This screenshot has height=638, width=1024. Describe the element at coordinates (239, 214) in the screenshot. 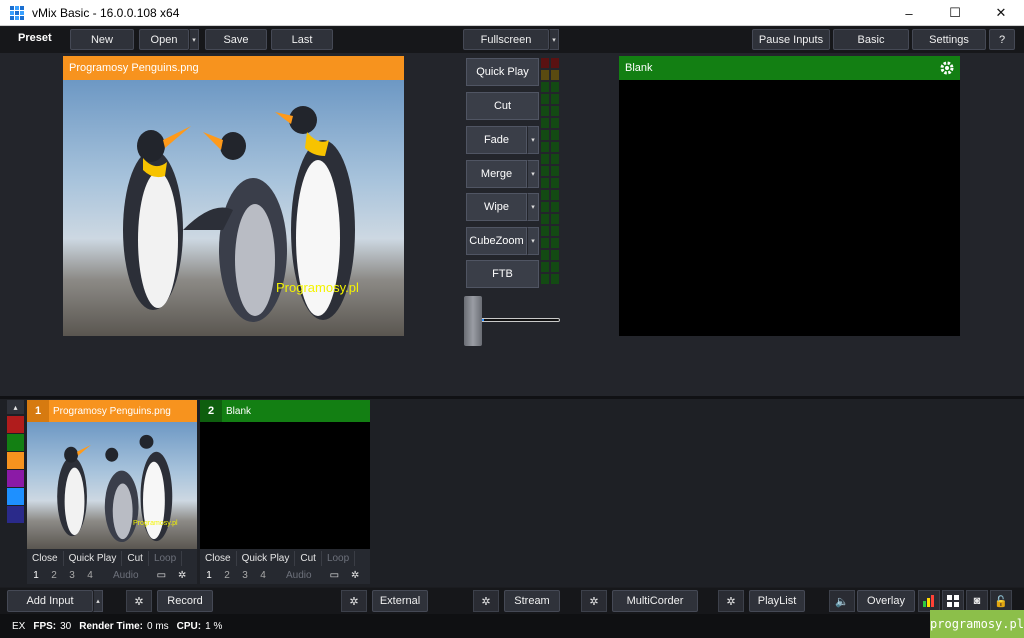

I see `penguins-image-icon` at that location.